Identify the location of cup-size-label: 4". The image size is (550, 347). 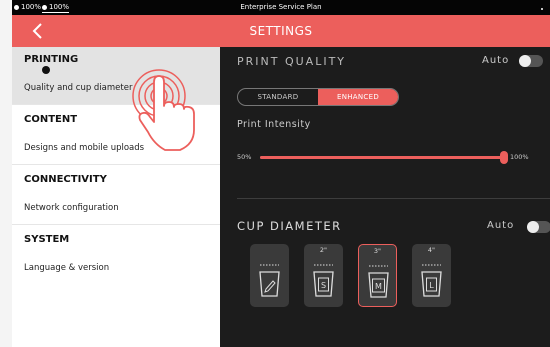
(431, 250).